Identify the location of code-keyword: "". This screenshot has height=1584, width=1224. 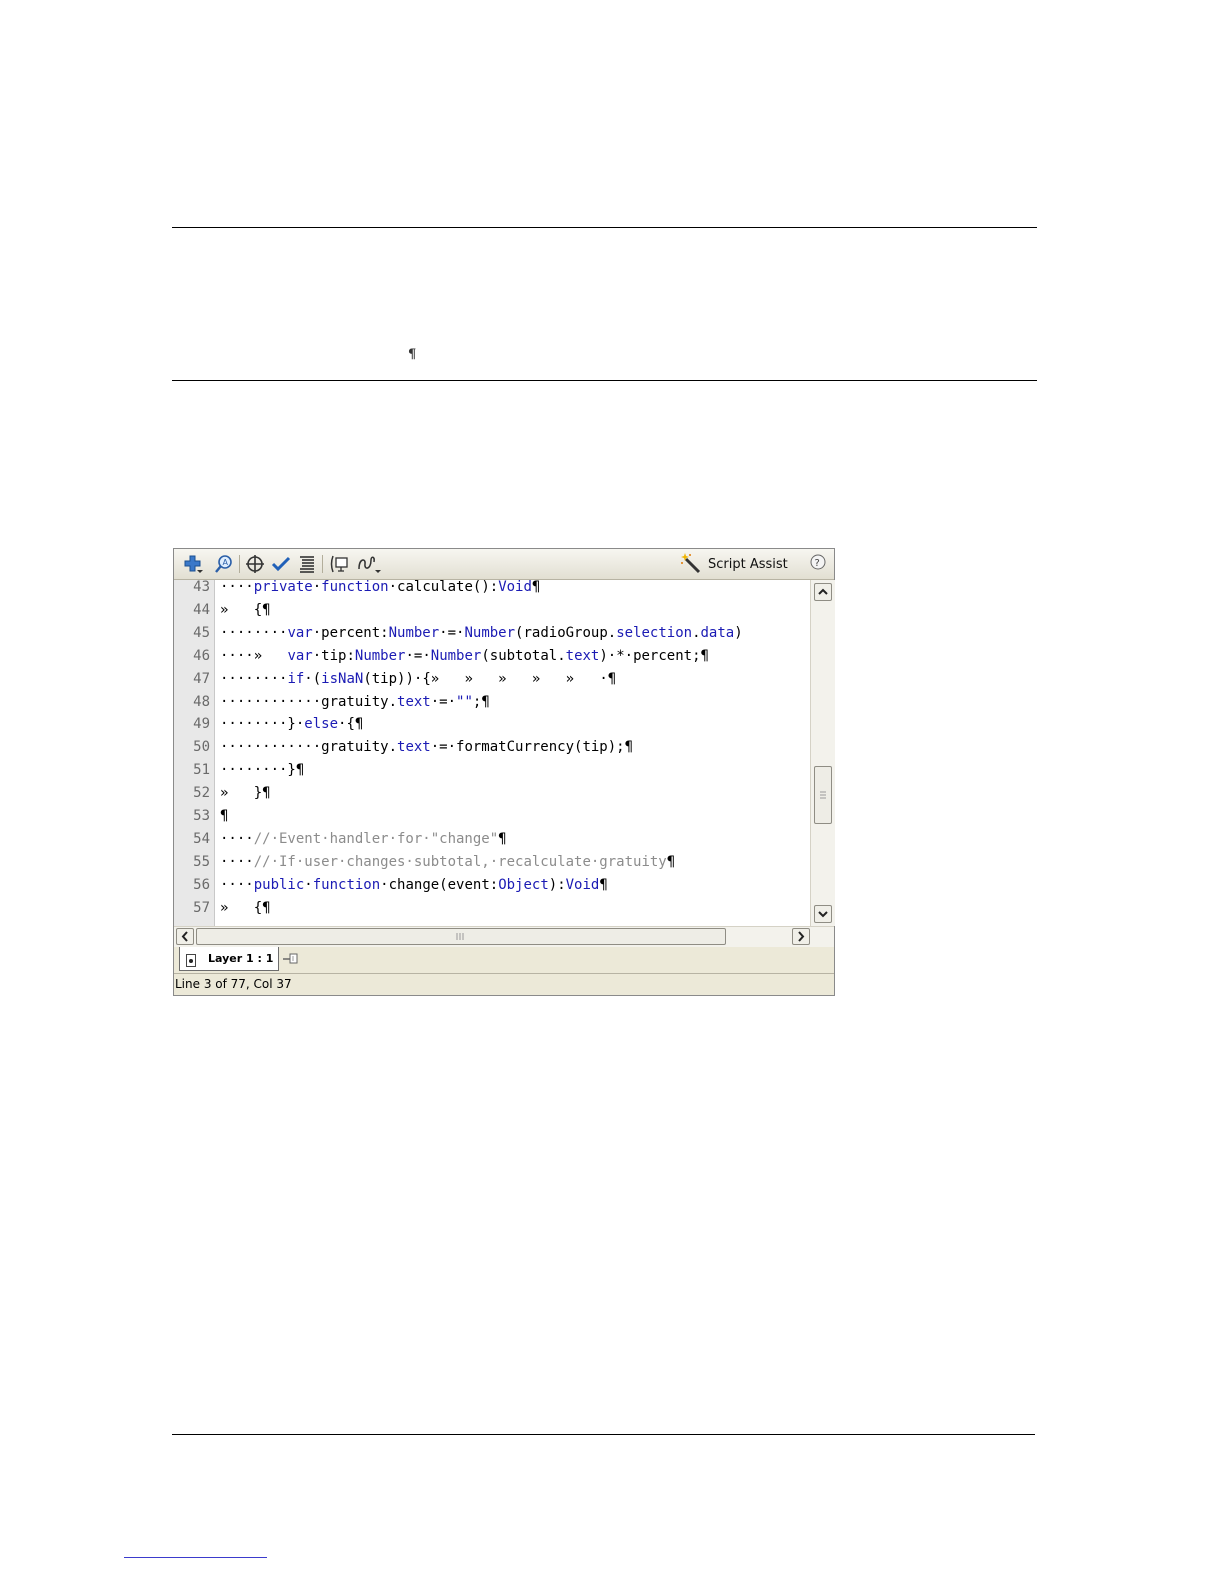
(464, 701).